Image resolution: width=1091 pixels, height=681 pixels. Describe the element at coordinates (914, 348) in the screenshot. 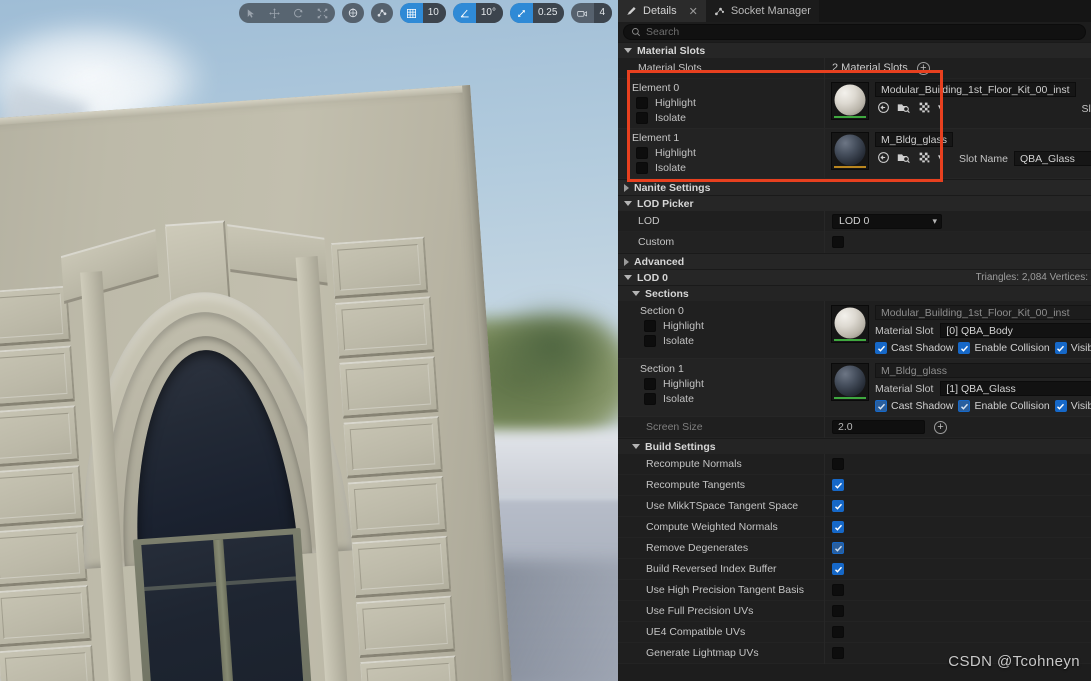

I see `section-0-cast-shadow: Cast Shadow` at that location.